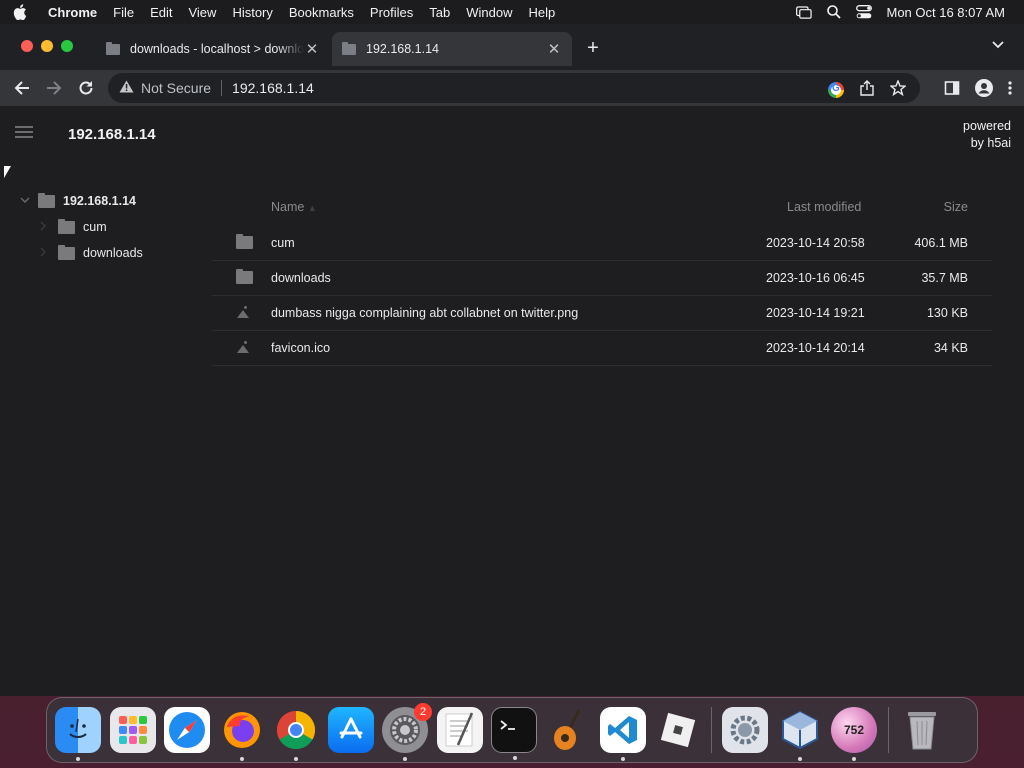 The height and width of the screenshot is (768, 1024). What do you see at coordinates (222, 88) in the screenshot?
I see `omnibox-divider` at bounding box center [222, 88].